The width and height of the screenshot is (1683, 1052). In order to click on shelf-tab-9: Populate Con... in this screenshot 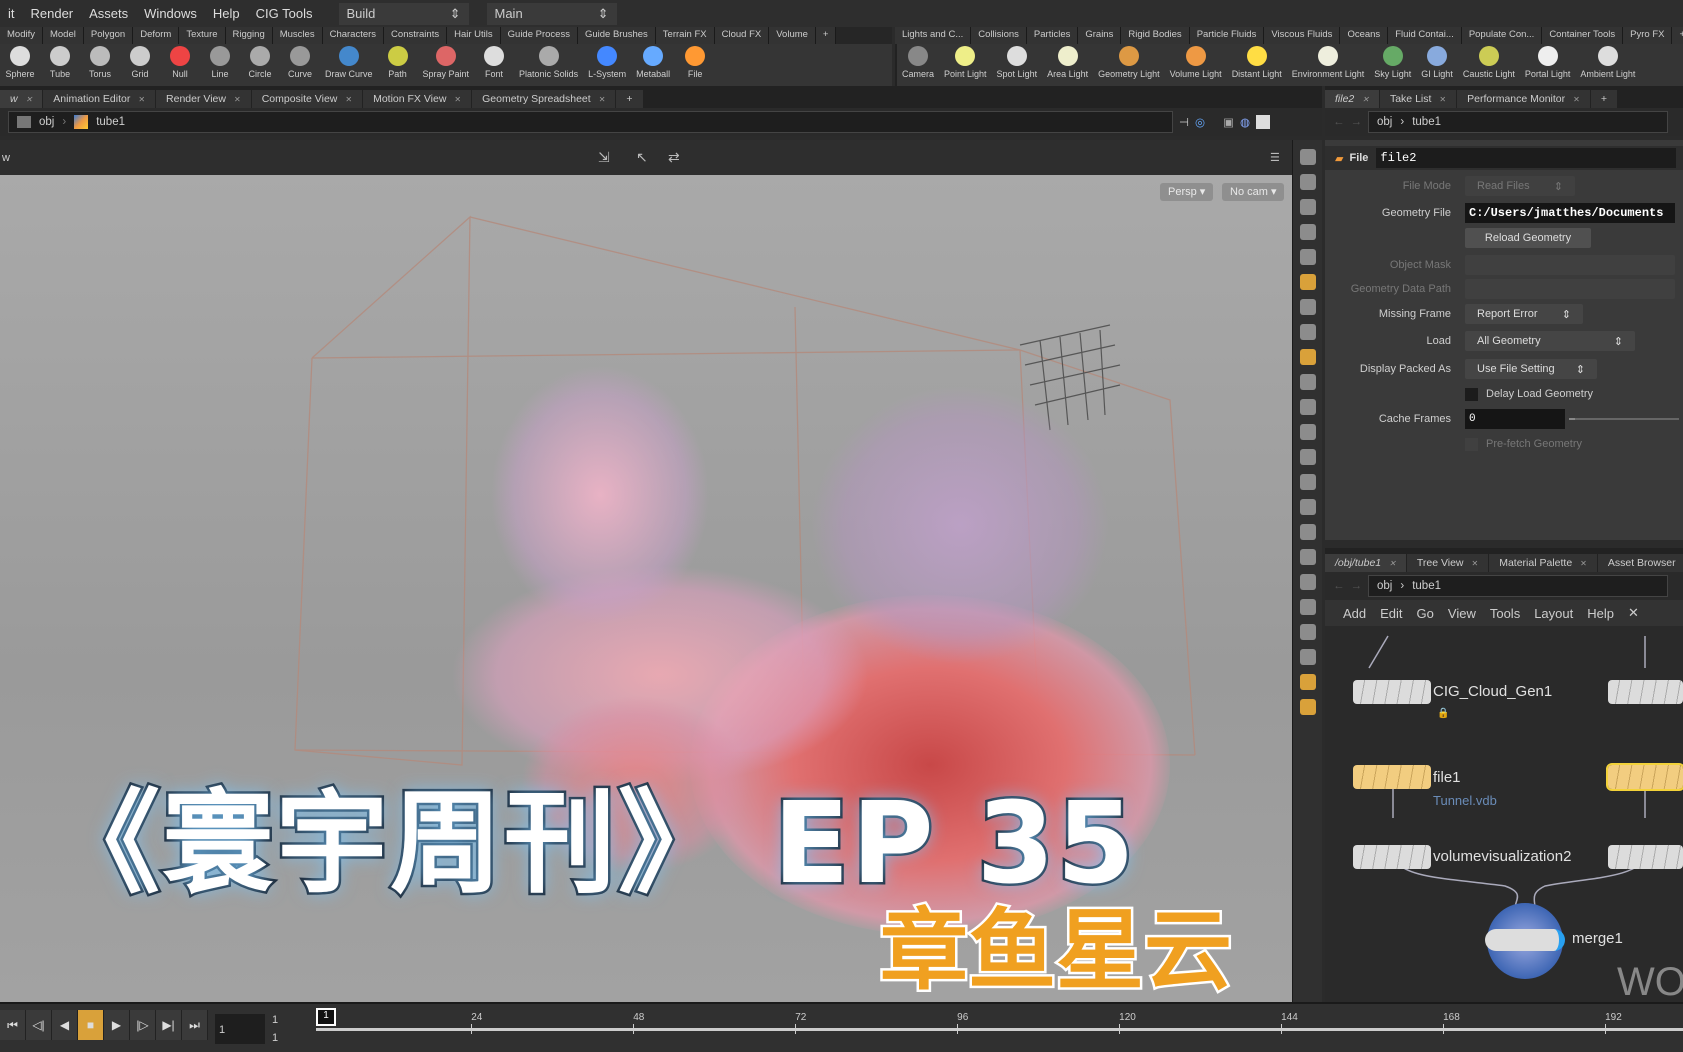, I will do `click(1502, 35)`.